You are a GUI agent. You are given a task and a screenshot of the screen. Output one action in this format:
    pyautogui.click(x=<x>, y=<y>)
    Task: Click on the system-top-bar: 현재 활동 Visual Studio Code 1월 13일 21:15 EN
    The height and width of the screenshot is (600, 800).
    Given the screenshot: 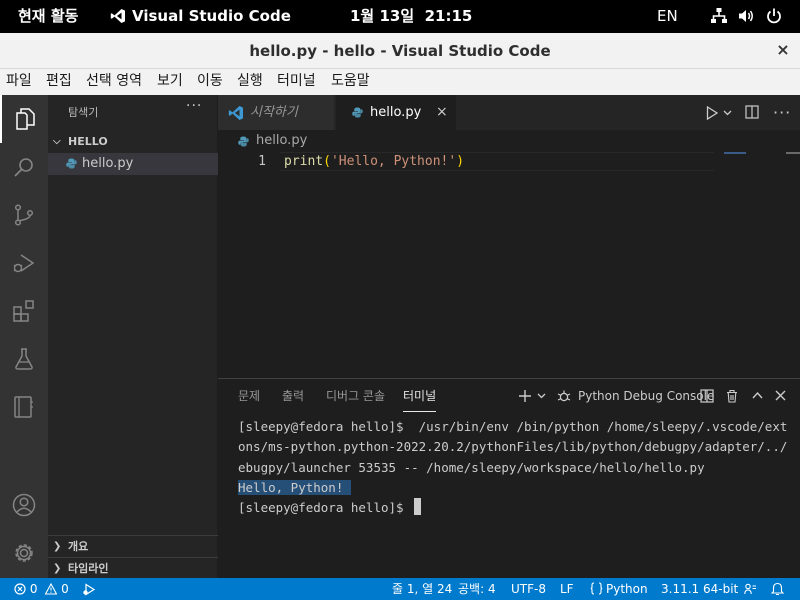 What is the action you would take?
    pyautogui.click(x=400, y=16)
    